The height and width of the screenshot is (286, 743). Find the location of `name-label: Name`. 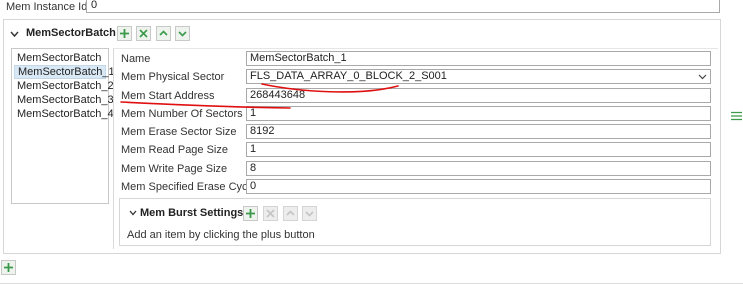

name-label: Name is located at coordinates (136, 59).